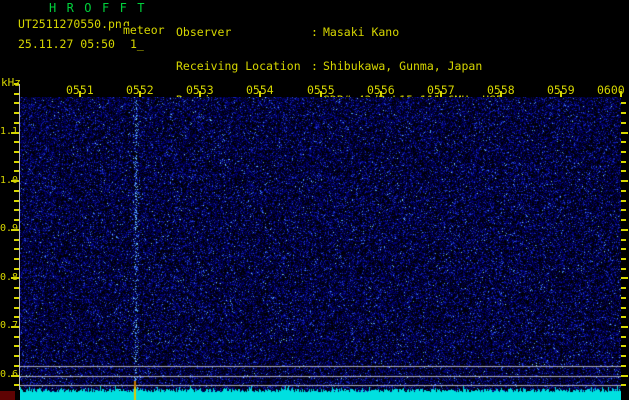  Describe the element at coordinates (66, 44) in the screenshot. I see `observation-datetime: 25.11.27 05:50` at that location.